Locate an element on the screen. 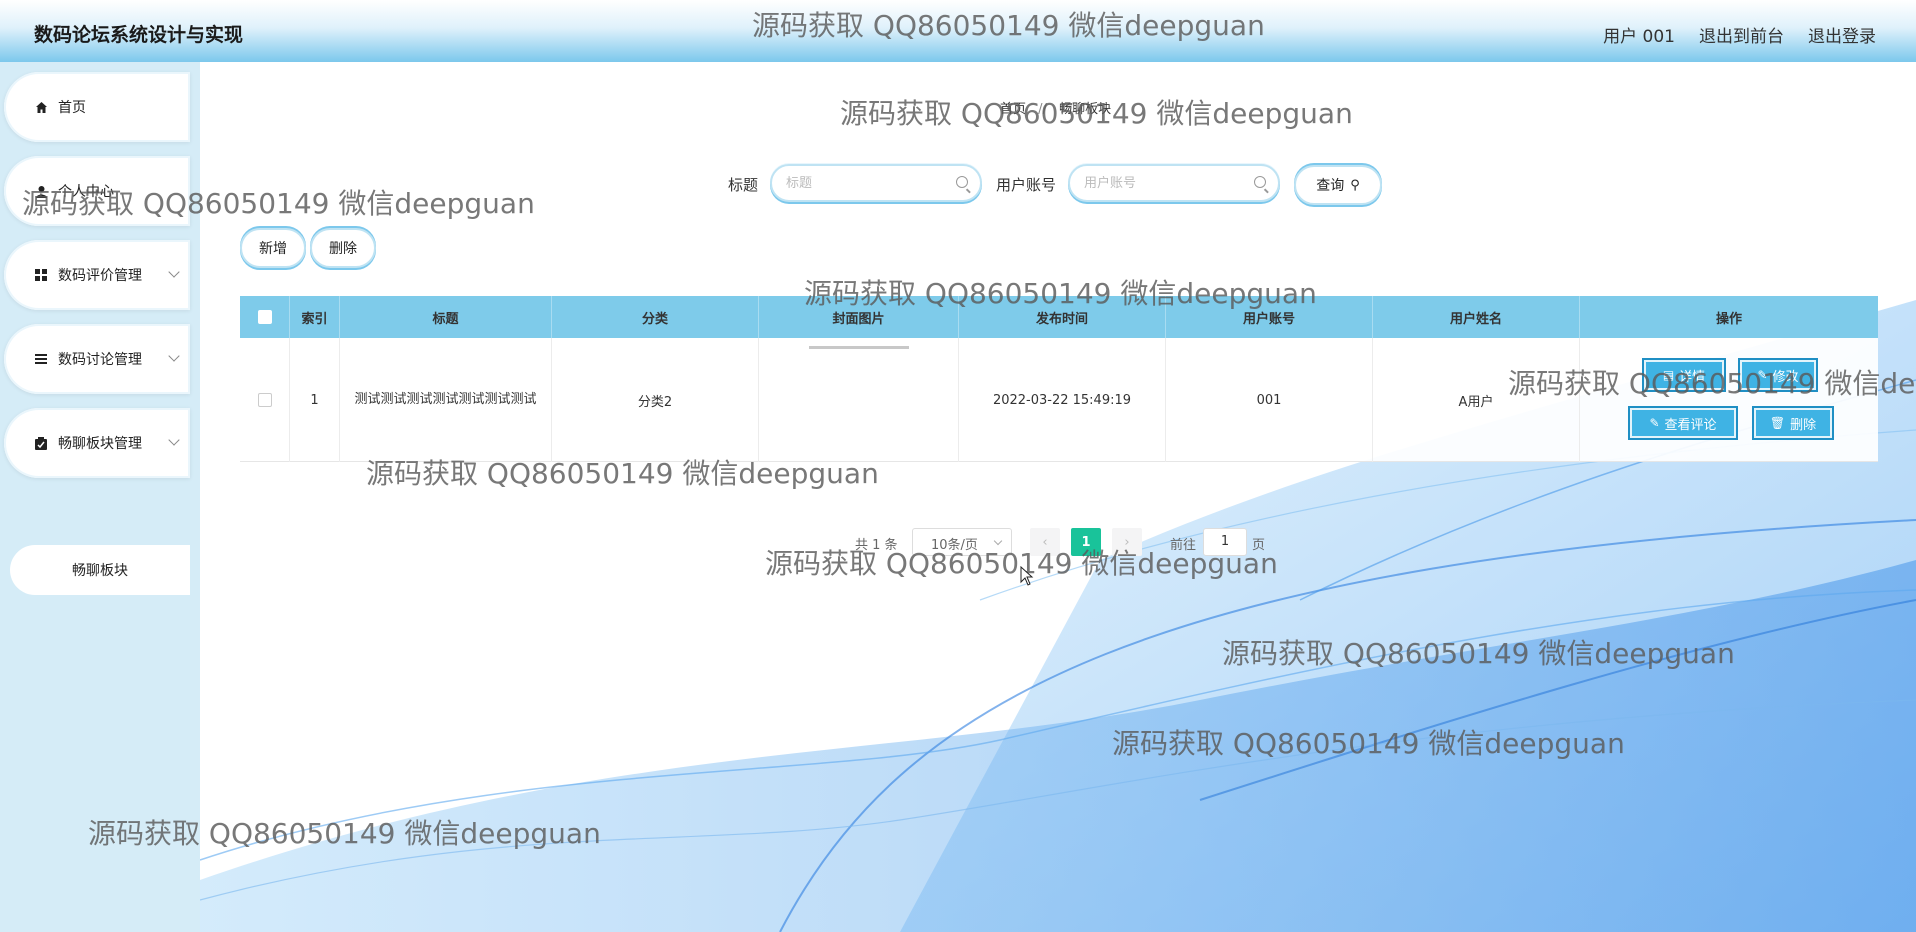 This screenshot has height=932, width=1916. index-cell: 1 is located at coordinates (315, 400).